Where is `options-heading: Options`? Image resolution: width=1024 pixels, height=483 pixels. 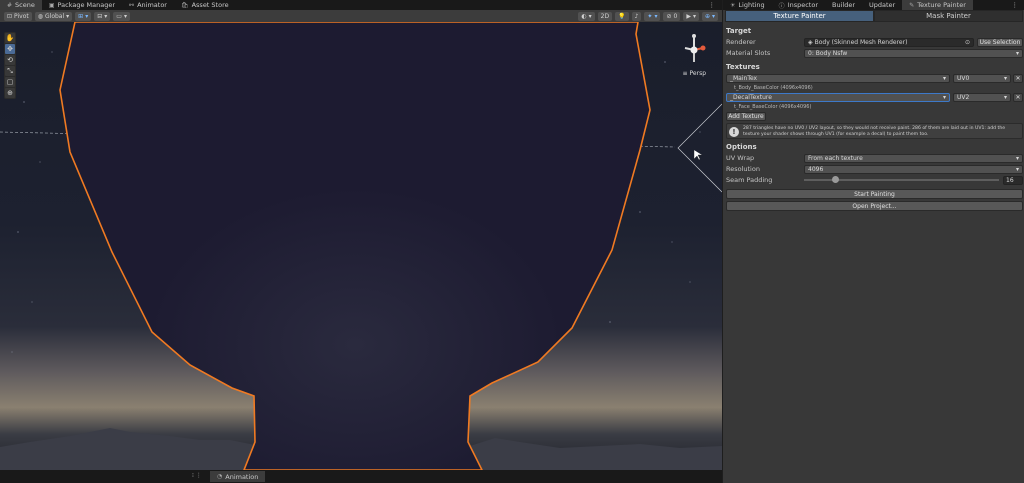
options-heading: Options is located at coordinates (741, 147).